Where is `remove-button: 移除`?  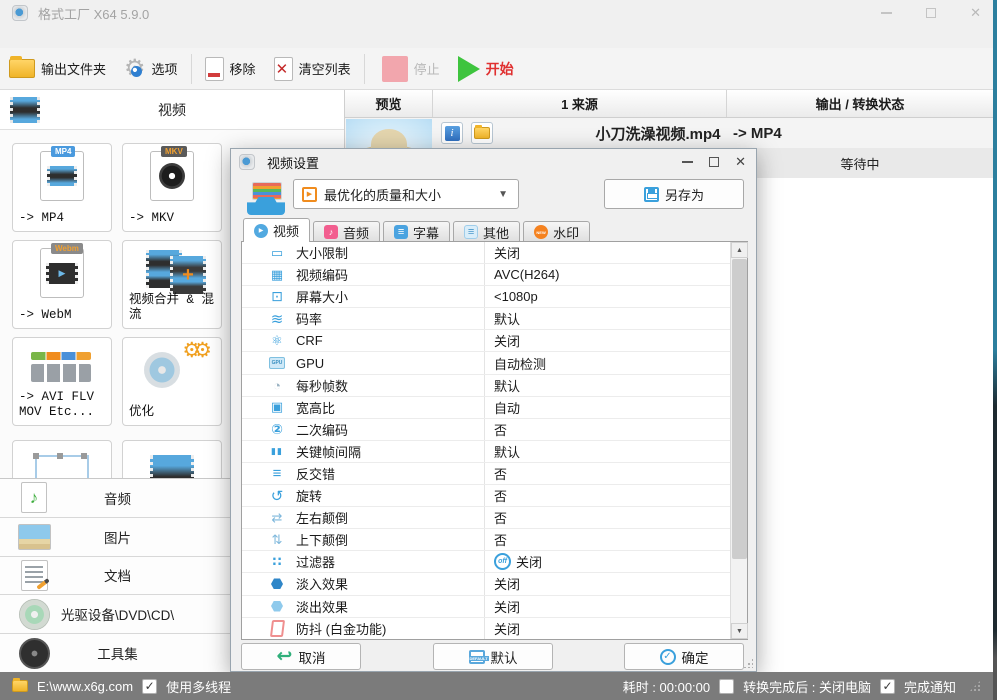
remove-button: 移除 is located at coordinates (230, 69).